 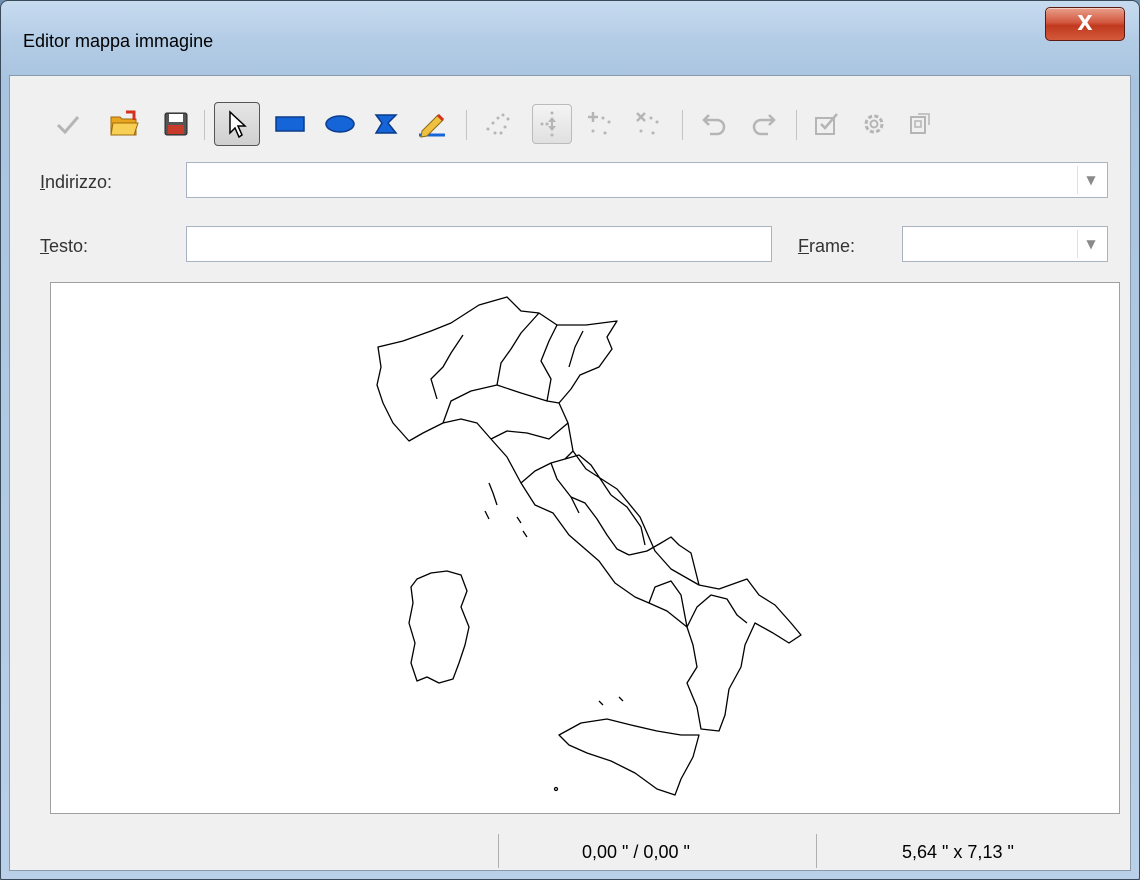 I want to click on ellipse-icon, so click(x=340, y=124).